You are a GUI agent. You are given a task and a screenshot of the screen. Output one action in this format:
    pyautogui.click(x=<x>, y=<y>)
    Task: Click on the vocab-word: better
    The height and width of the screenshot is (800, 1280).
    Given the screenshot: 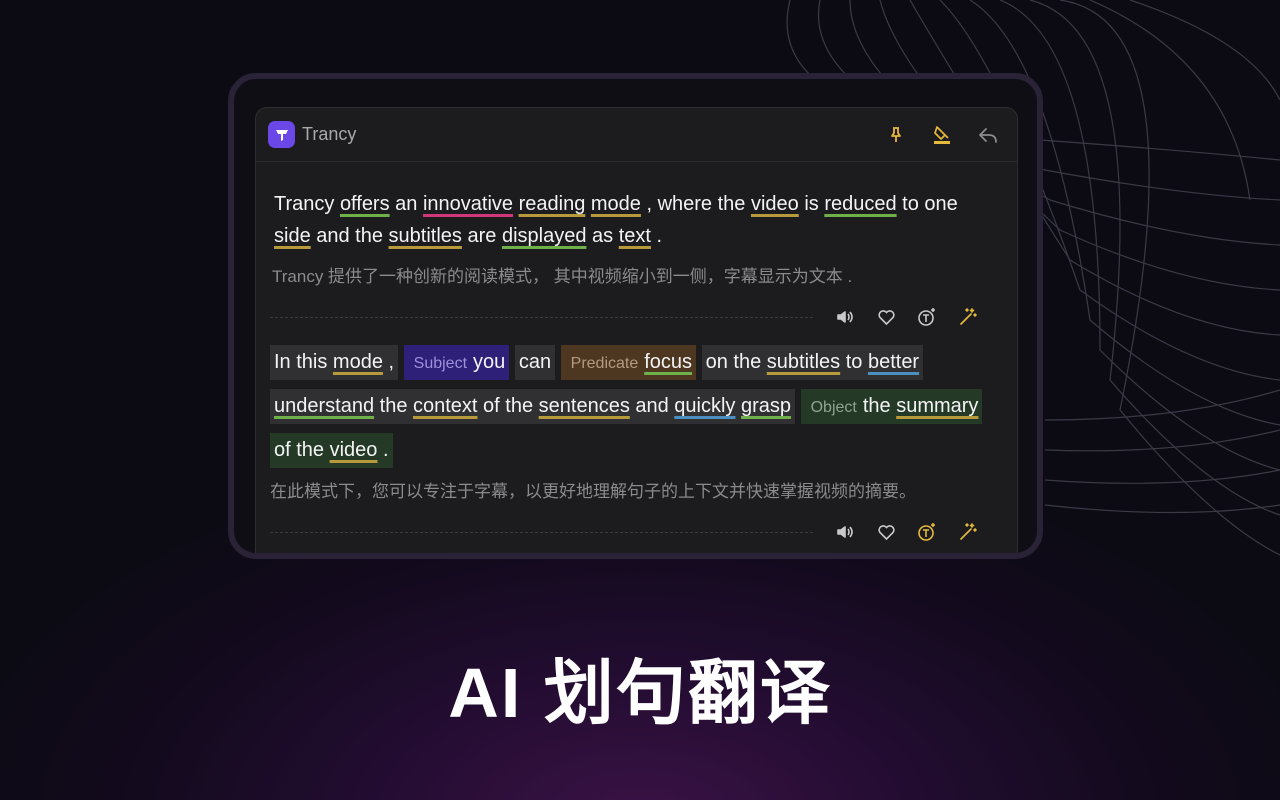 What is the action you would take?
    pyautogui.click(x=893, y=362)
    